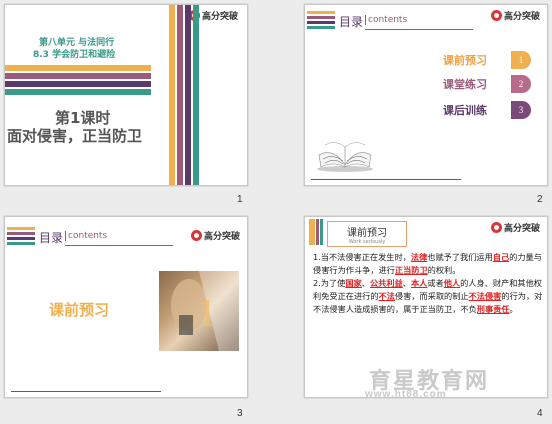  Describe the element at coordinates (465, 110) in the screenshot. I see `toc-item-label: 课后训练` at that location.